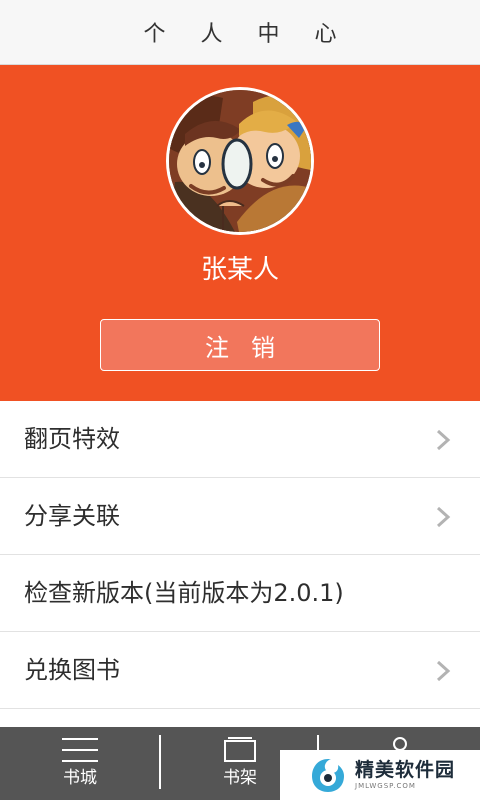  What do you see at coordinates (72, 516) in the screenshot?
I see `menu-item-label: 分享关联` at bounding box center [72, 516].